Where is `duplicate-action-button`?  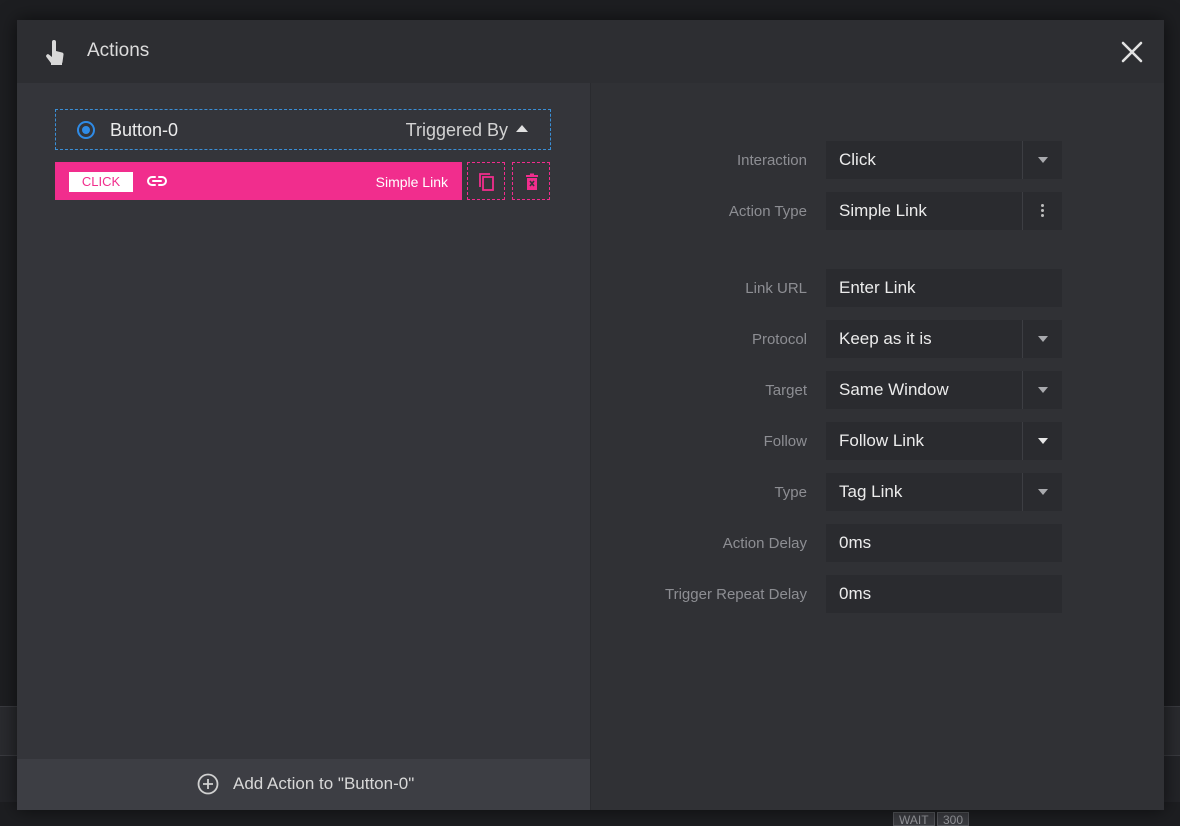 duplicate-action-button is located at coordinates (486, 181).